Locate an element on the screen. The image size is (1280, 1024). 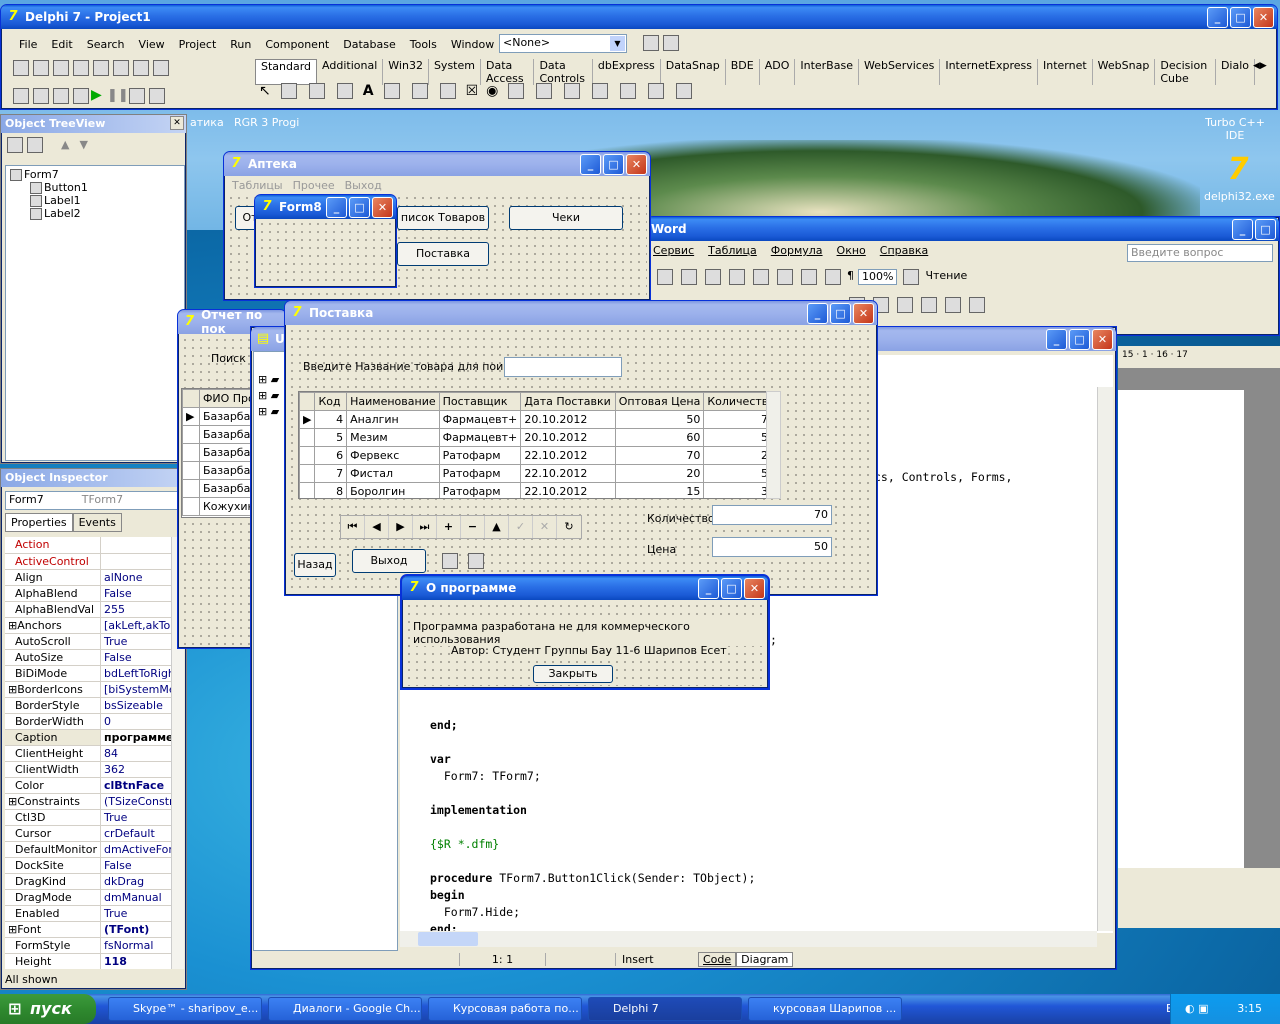
property-row: Align alNone is located at coordinates (88, 577).